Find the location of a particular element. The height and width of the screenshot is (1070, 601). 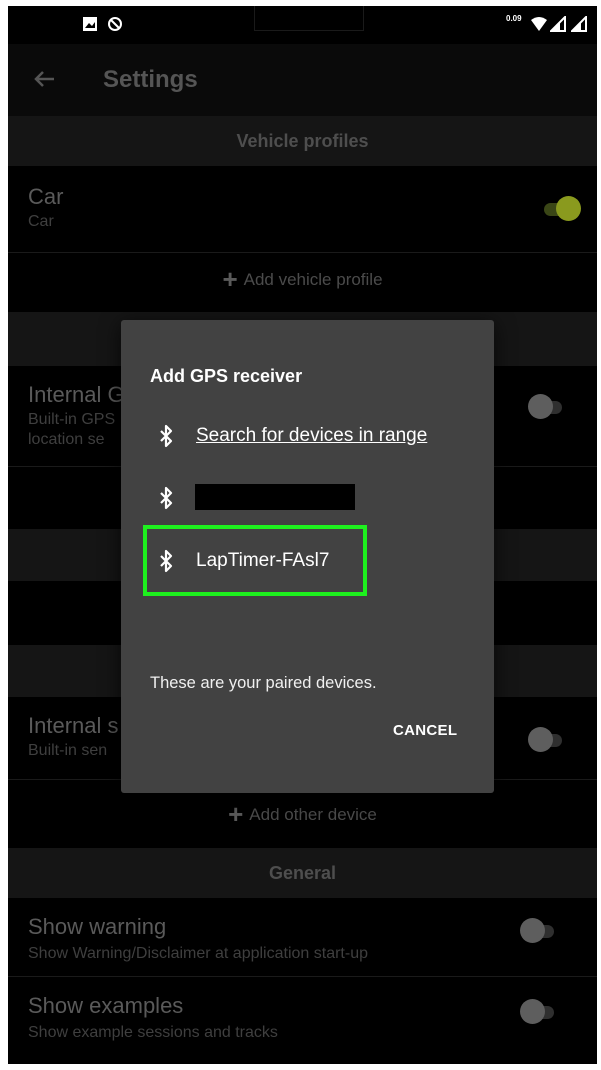

add-other-device-button: + Add other device is located at coordinates (302, 814).